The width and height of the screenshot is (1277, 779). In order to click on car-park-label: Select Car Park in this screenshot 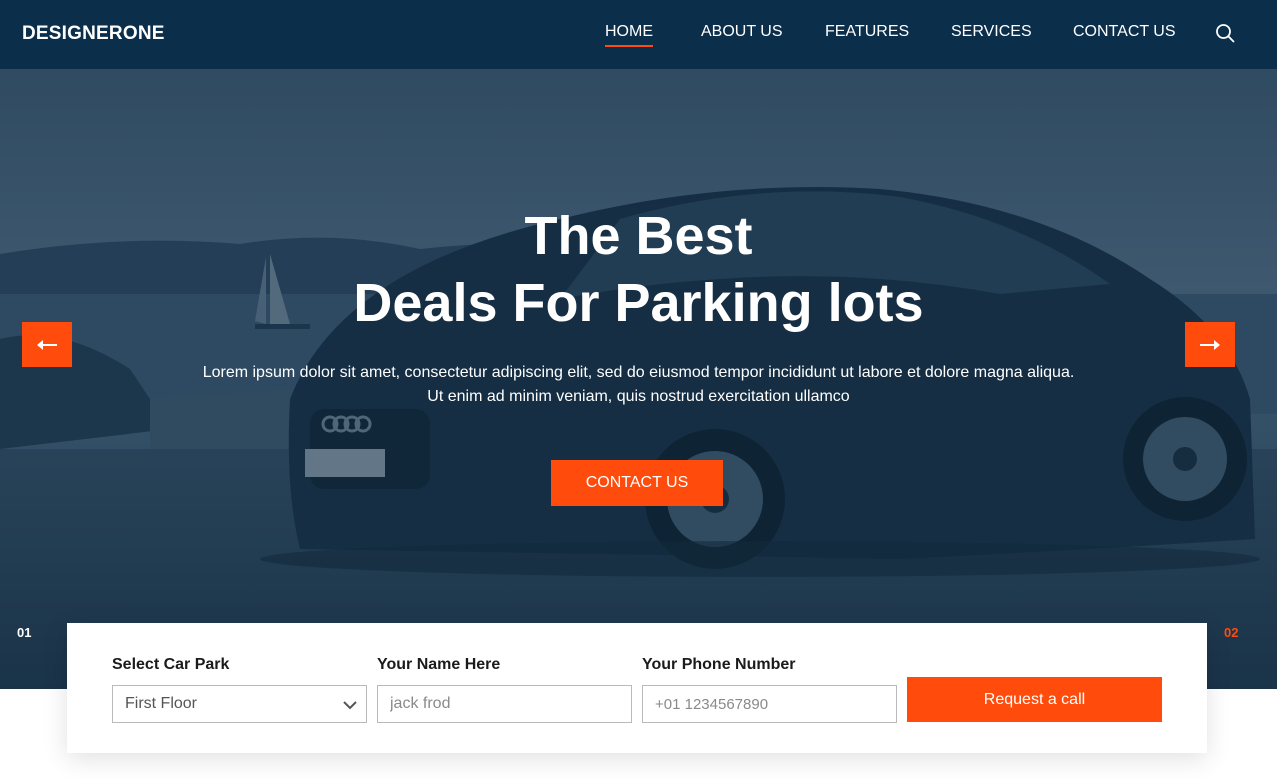, I will do `click(171, 664)`.